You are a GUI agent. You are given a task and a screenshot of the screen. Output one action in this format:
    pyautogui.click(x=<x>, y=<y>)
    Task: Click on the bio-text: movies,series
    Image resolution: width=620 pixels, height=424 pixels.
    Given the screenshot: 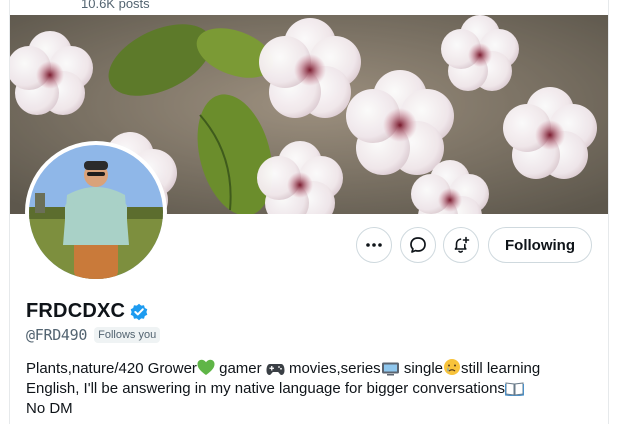 What is the action you would take?
    pyautogui.click(x=332, y=368)
    